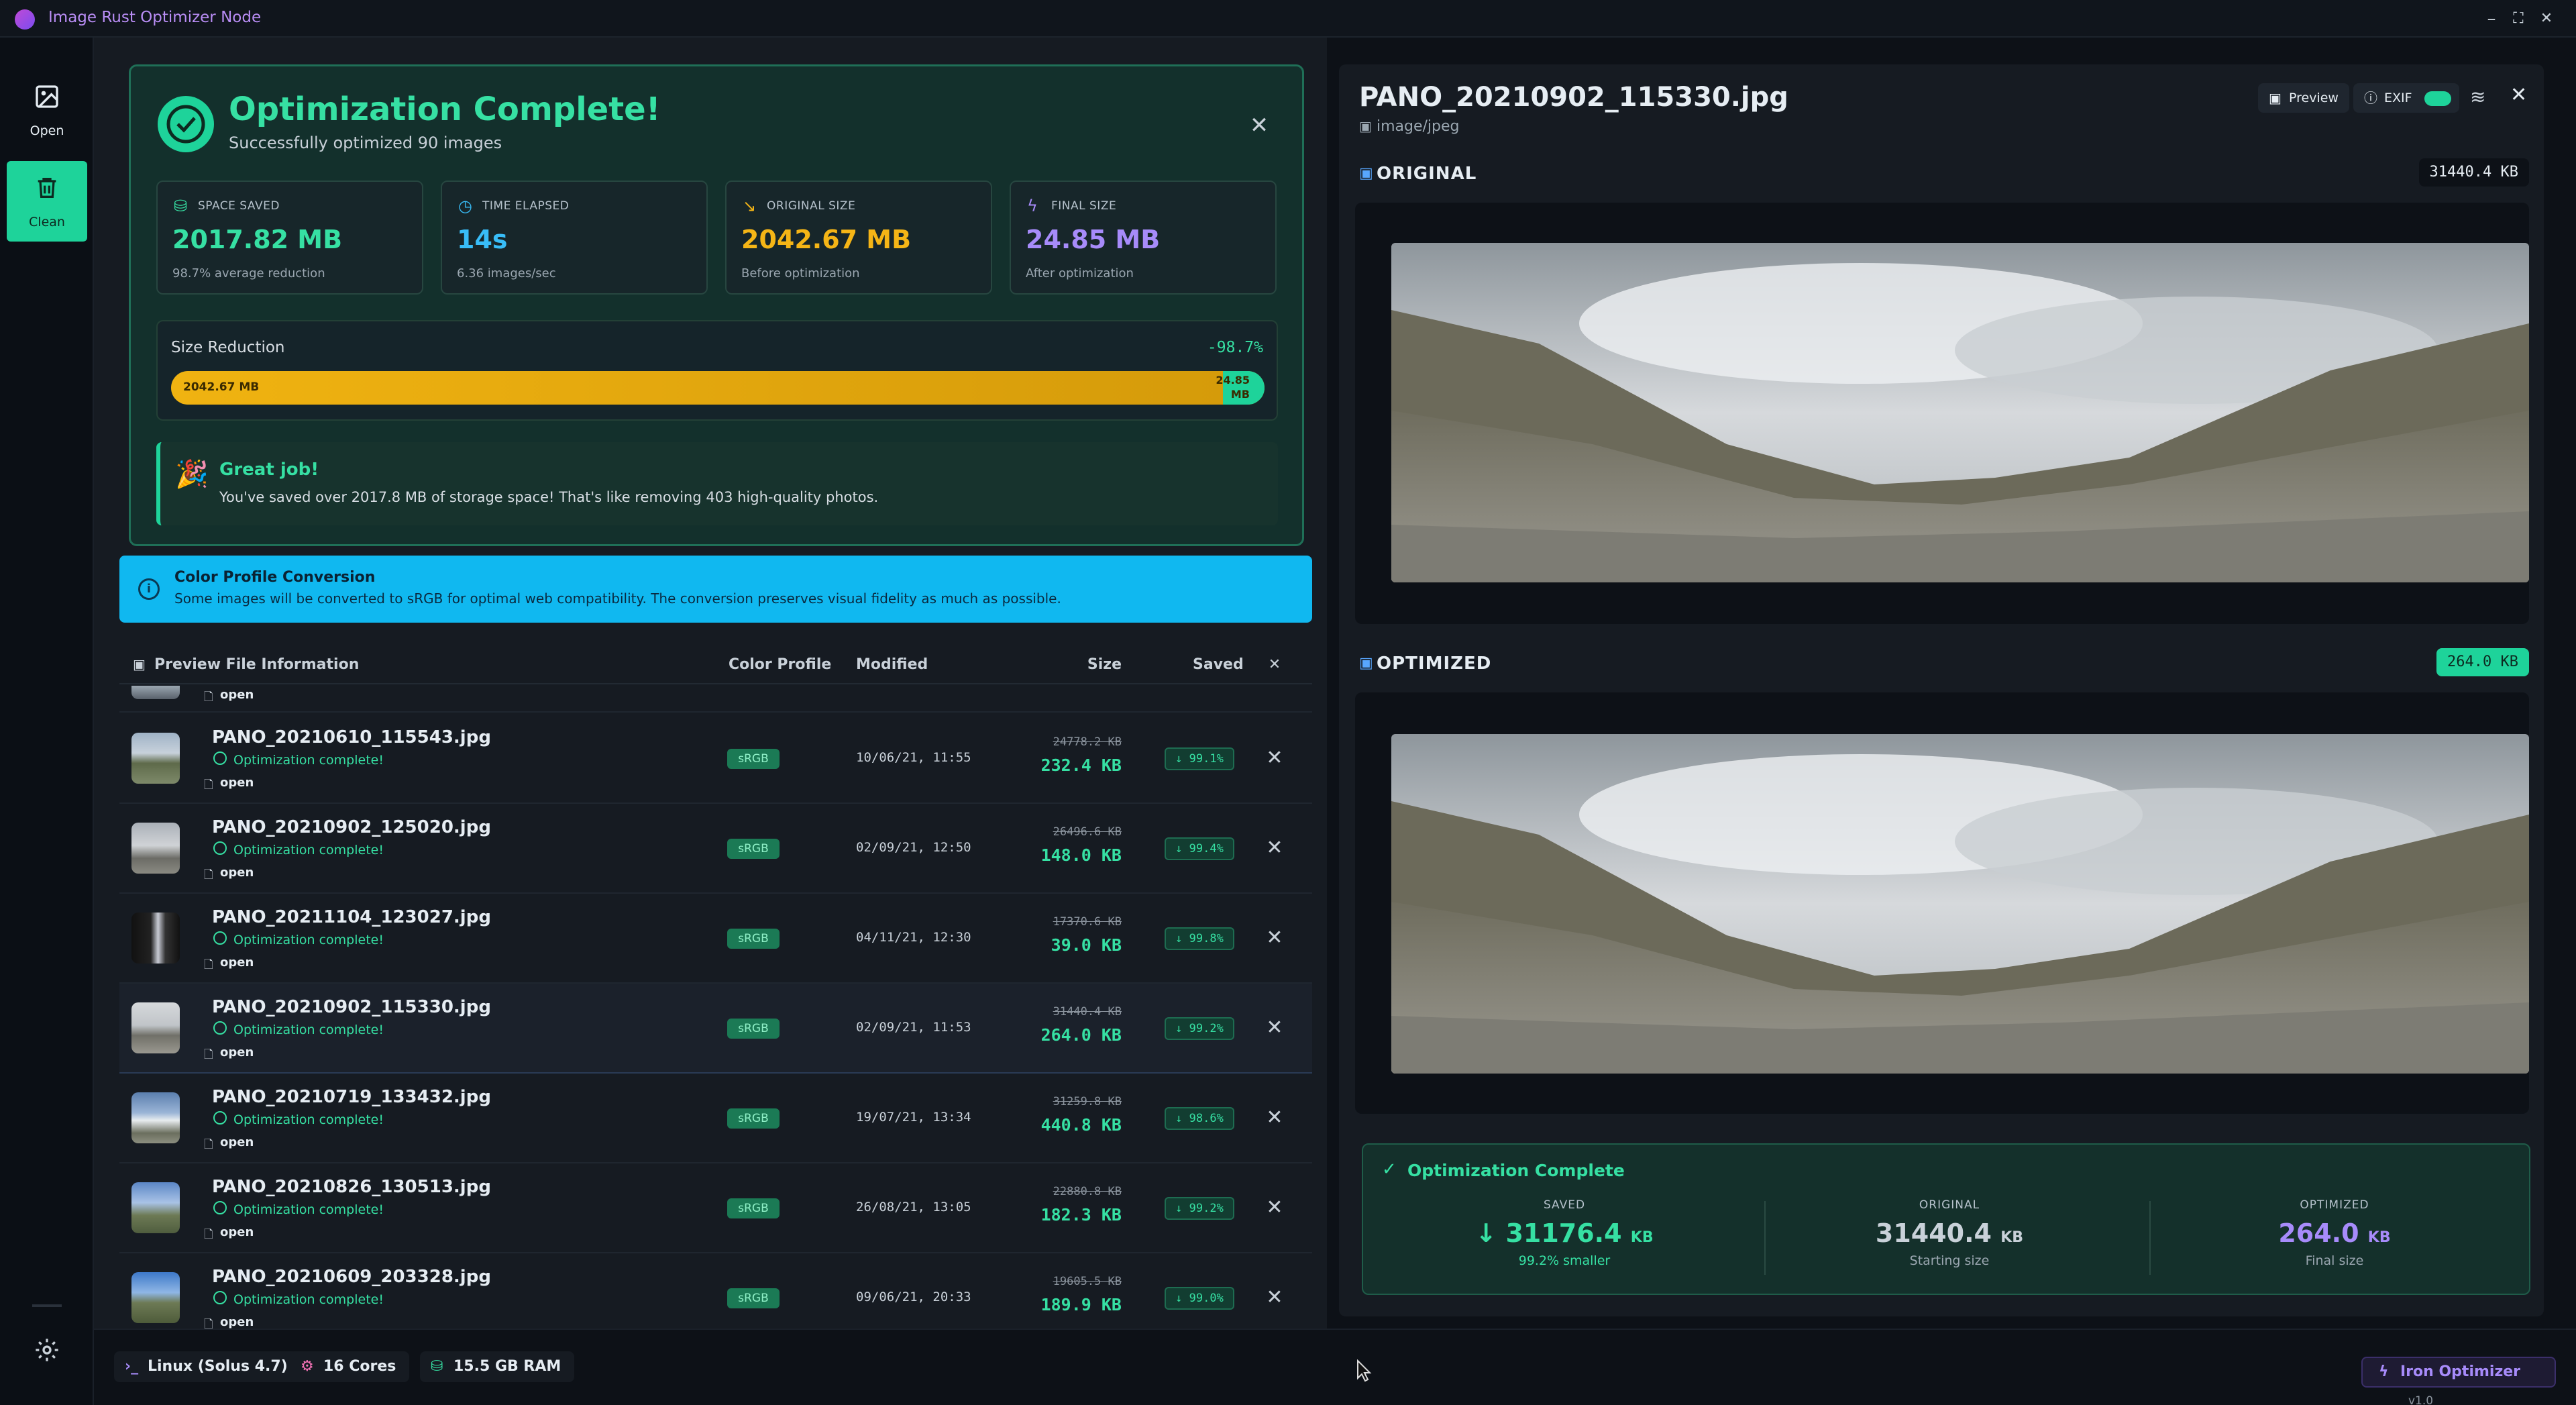  I want to click on minimize-button: –, so click(2491, 18).